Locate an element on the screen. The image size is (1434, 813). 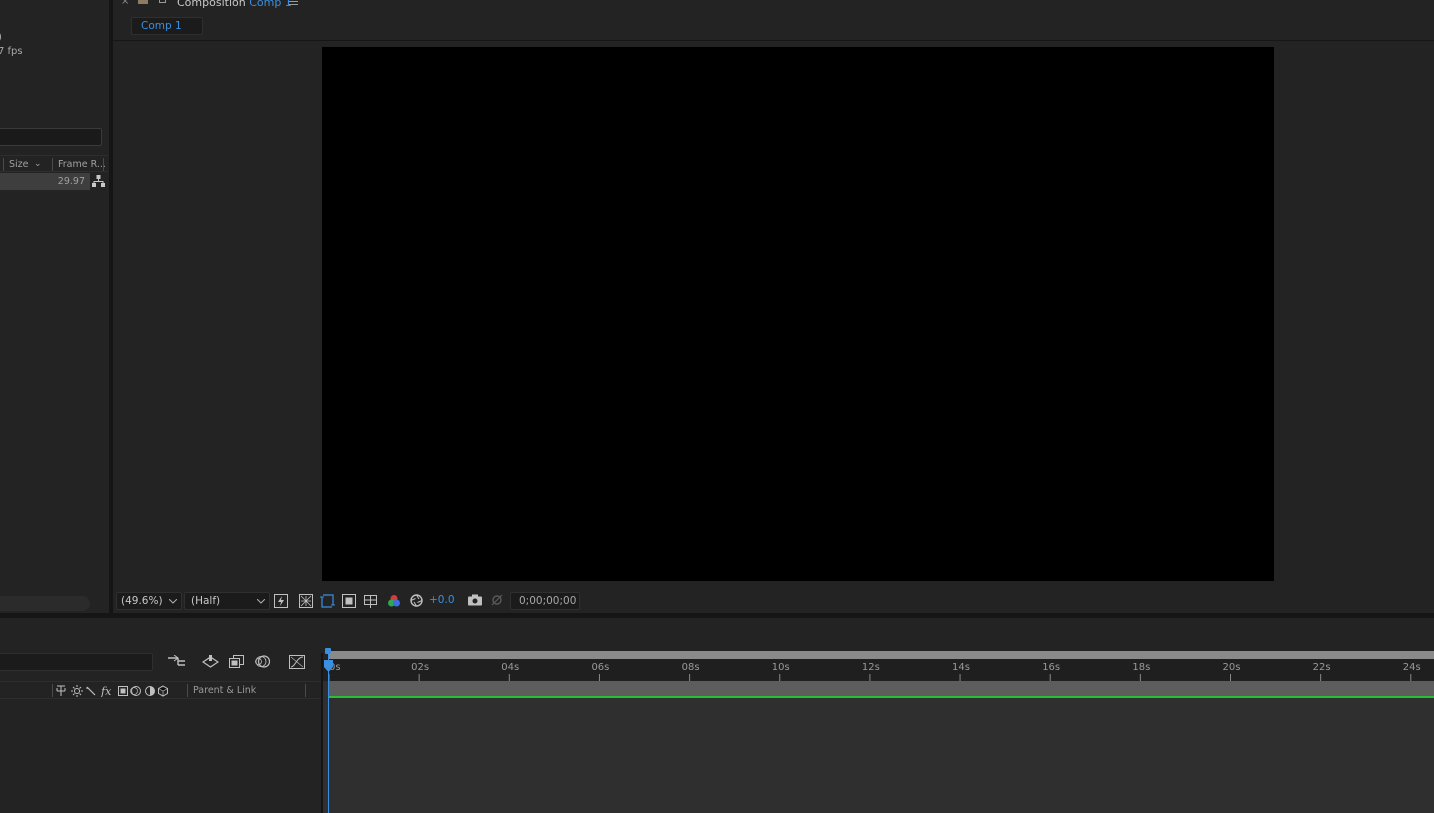
composition-duration-bar is located at coordinates (881, 688).